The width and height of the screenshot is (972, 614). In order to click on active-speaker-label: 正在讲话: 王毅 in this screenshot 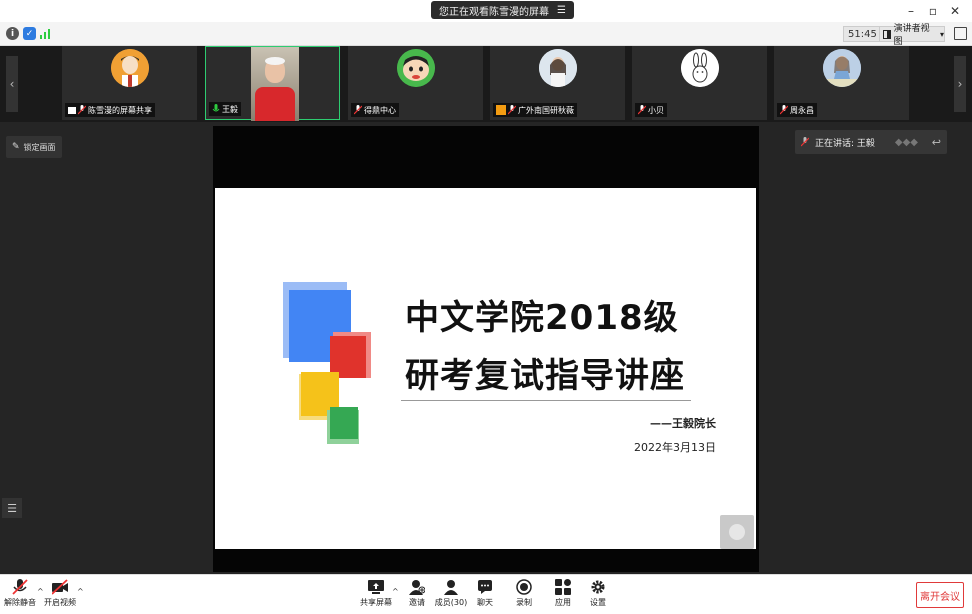, I will do `click(845, 143)`.